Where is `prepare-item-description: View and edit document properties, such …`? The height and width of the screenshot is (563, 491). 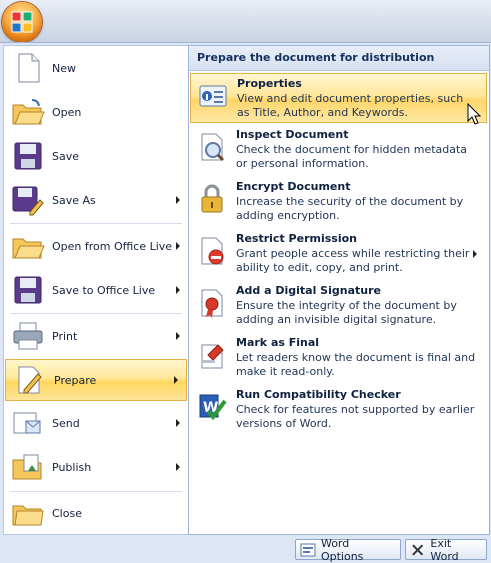 prepare-item-description: View and edit document properties, such … is located at coordinates (350, 105).